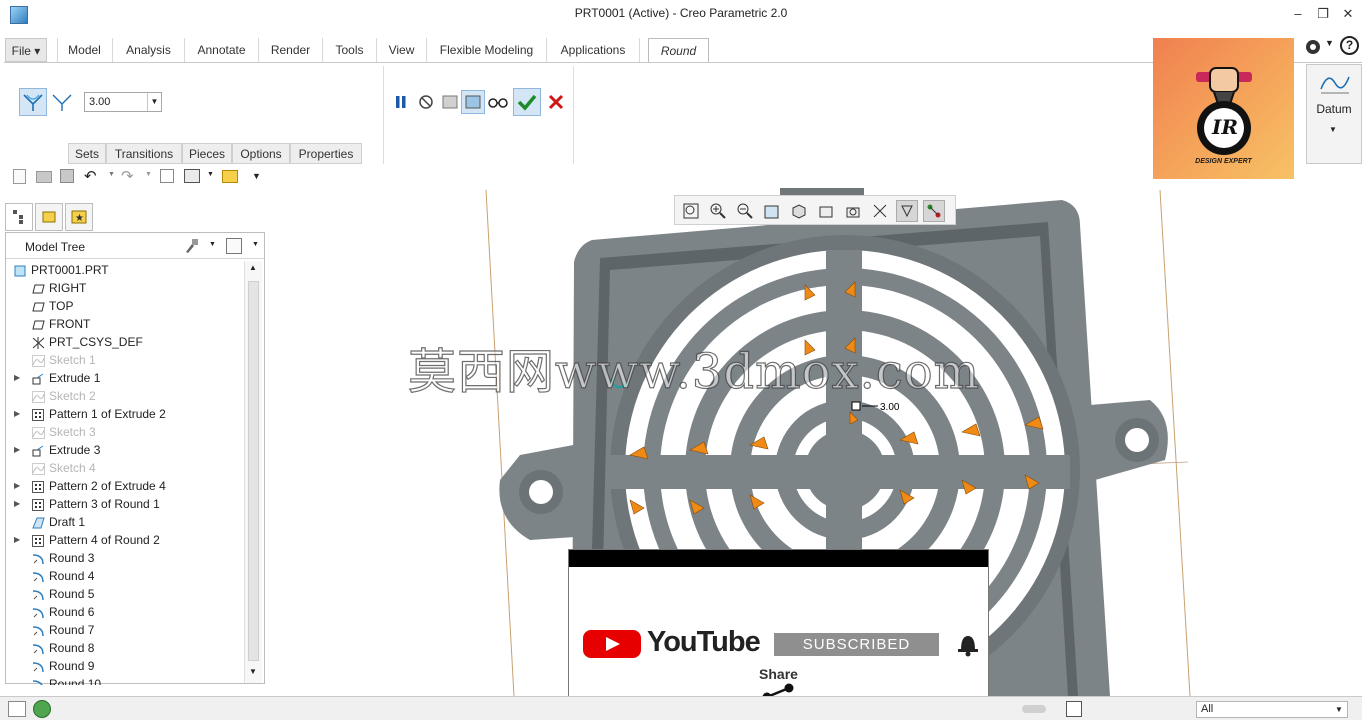 Image resolution: width=1362 pixels, height=720 pixels. Describe the element at coordinates (125, 612) in the screenshot. I see `tree-item: Round 6` at that location.